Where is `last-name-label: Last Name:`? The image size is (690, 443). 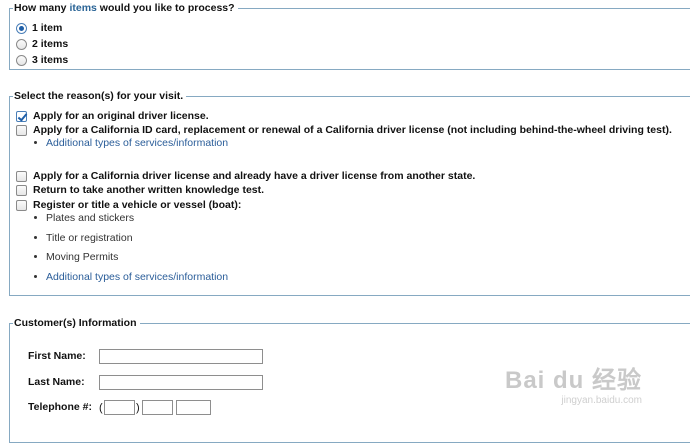 last-name-label: Last Name: is located at coordinates (56, 382).